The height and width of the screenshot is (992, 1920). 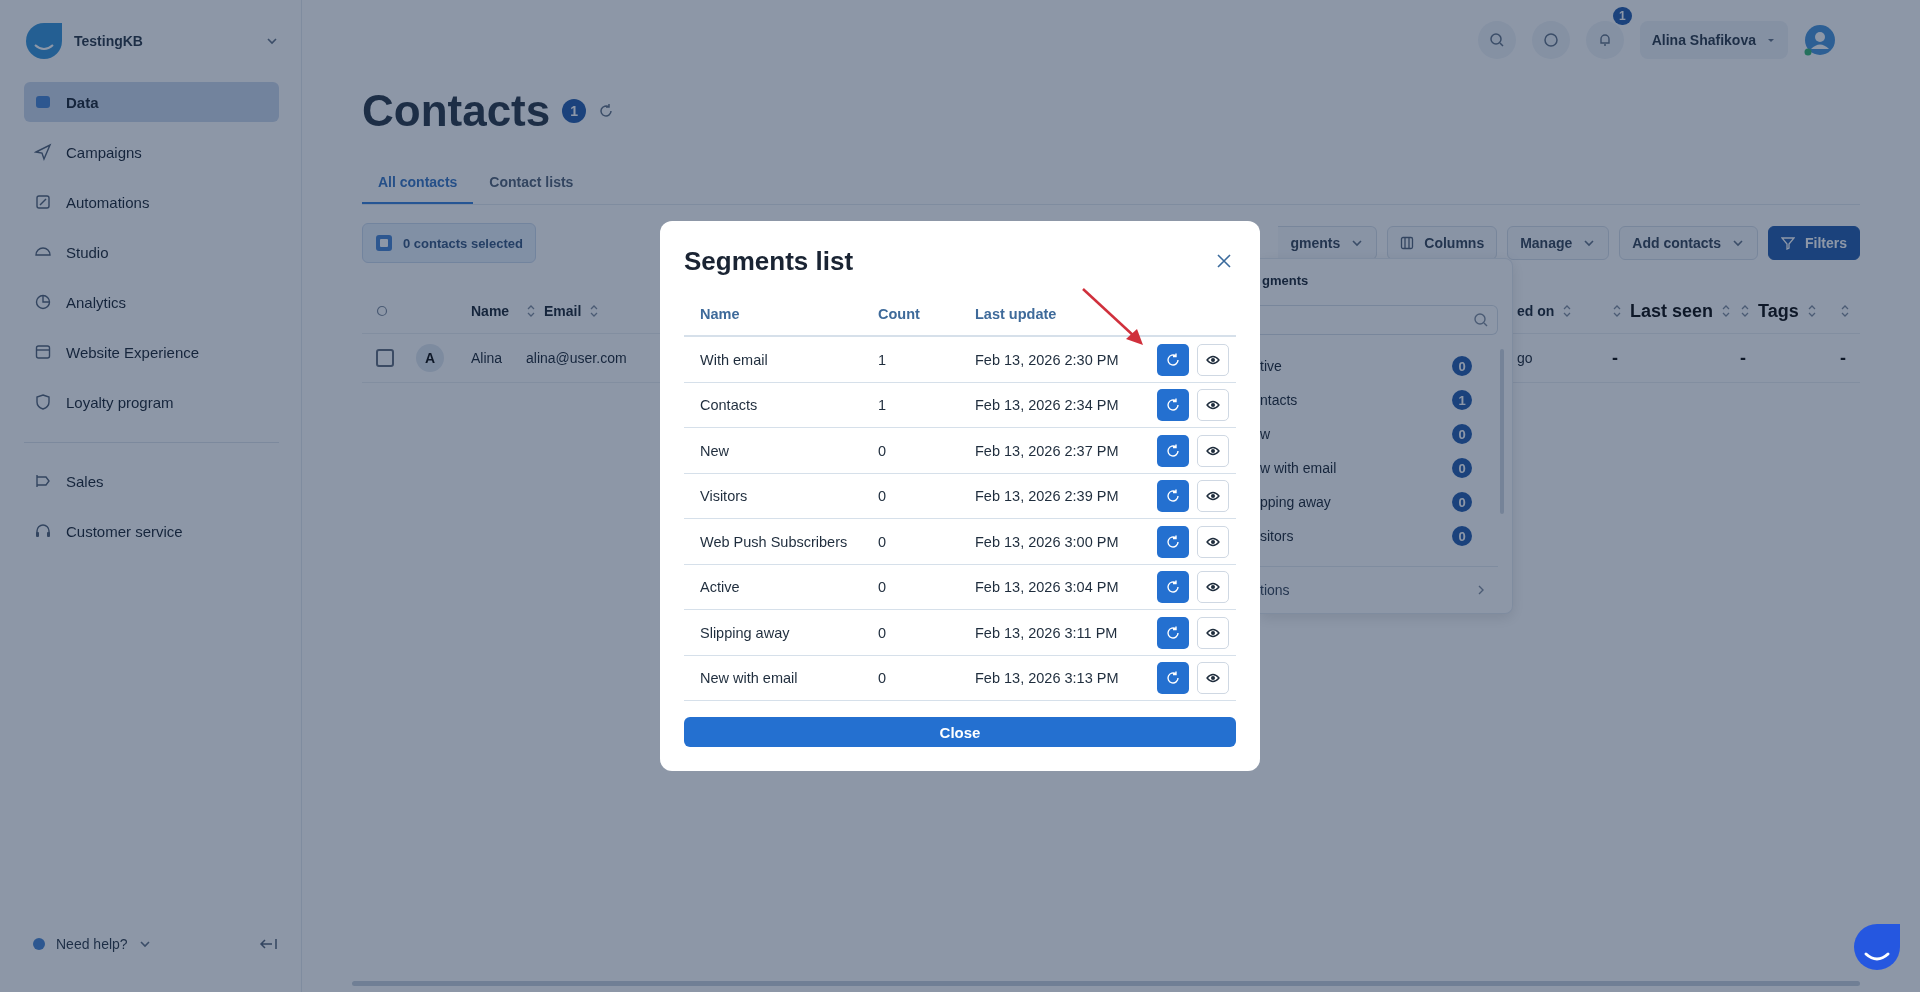 What do you see at coordinates (151, 481) in the screenshot?
I see `sidebar-item: Sales` at bounding box center [151, 481].